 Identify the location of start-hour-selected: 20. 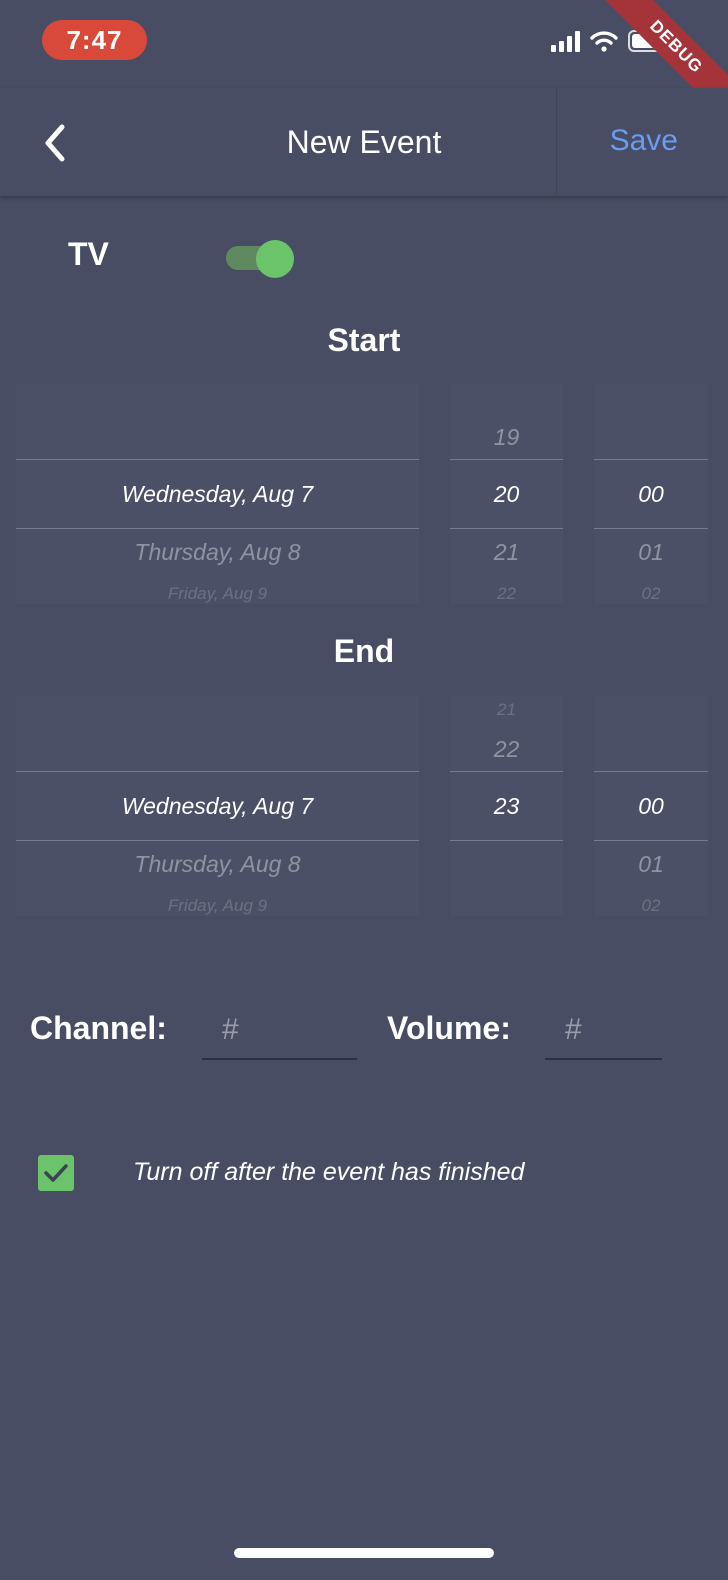
(506, 494).